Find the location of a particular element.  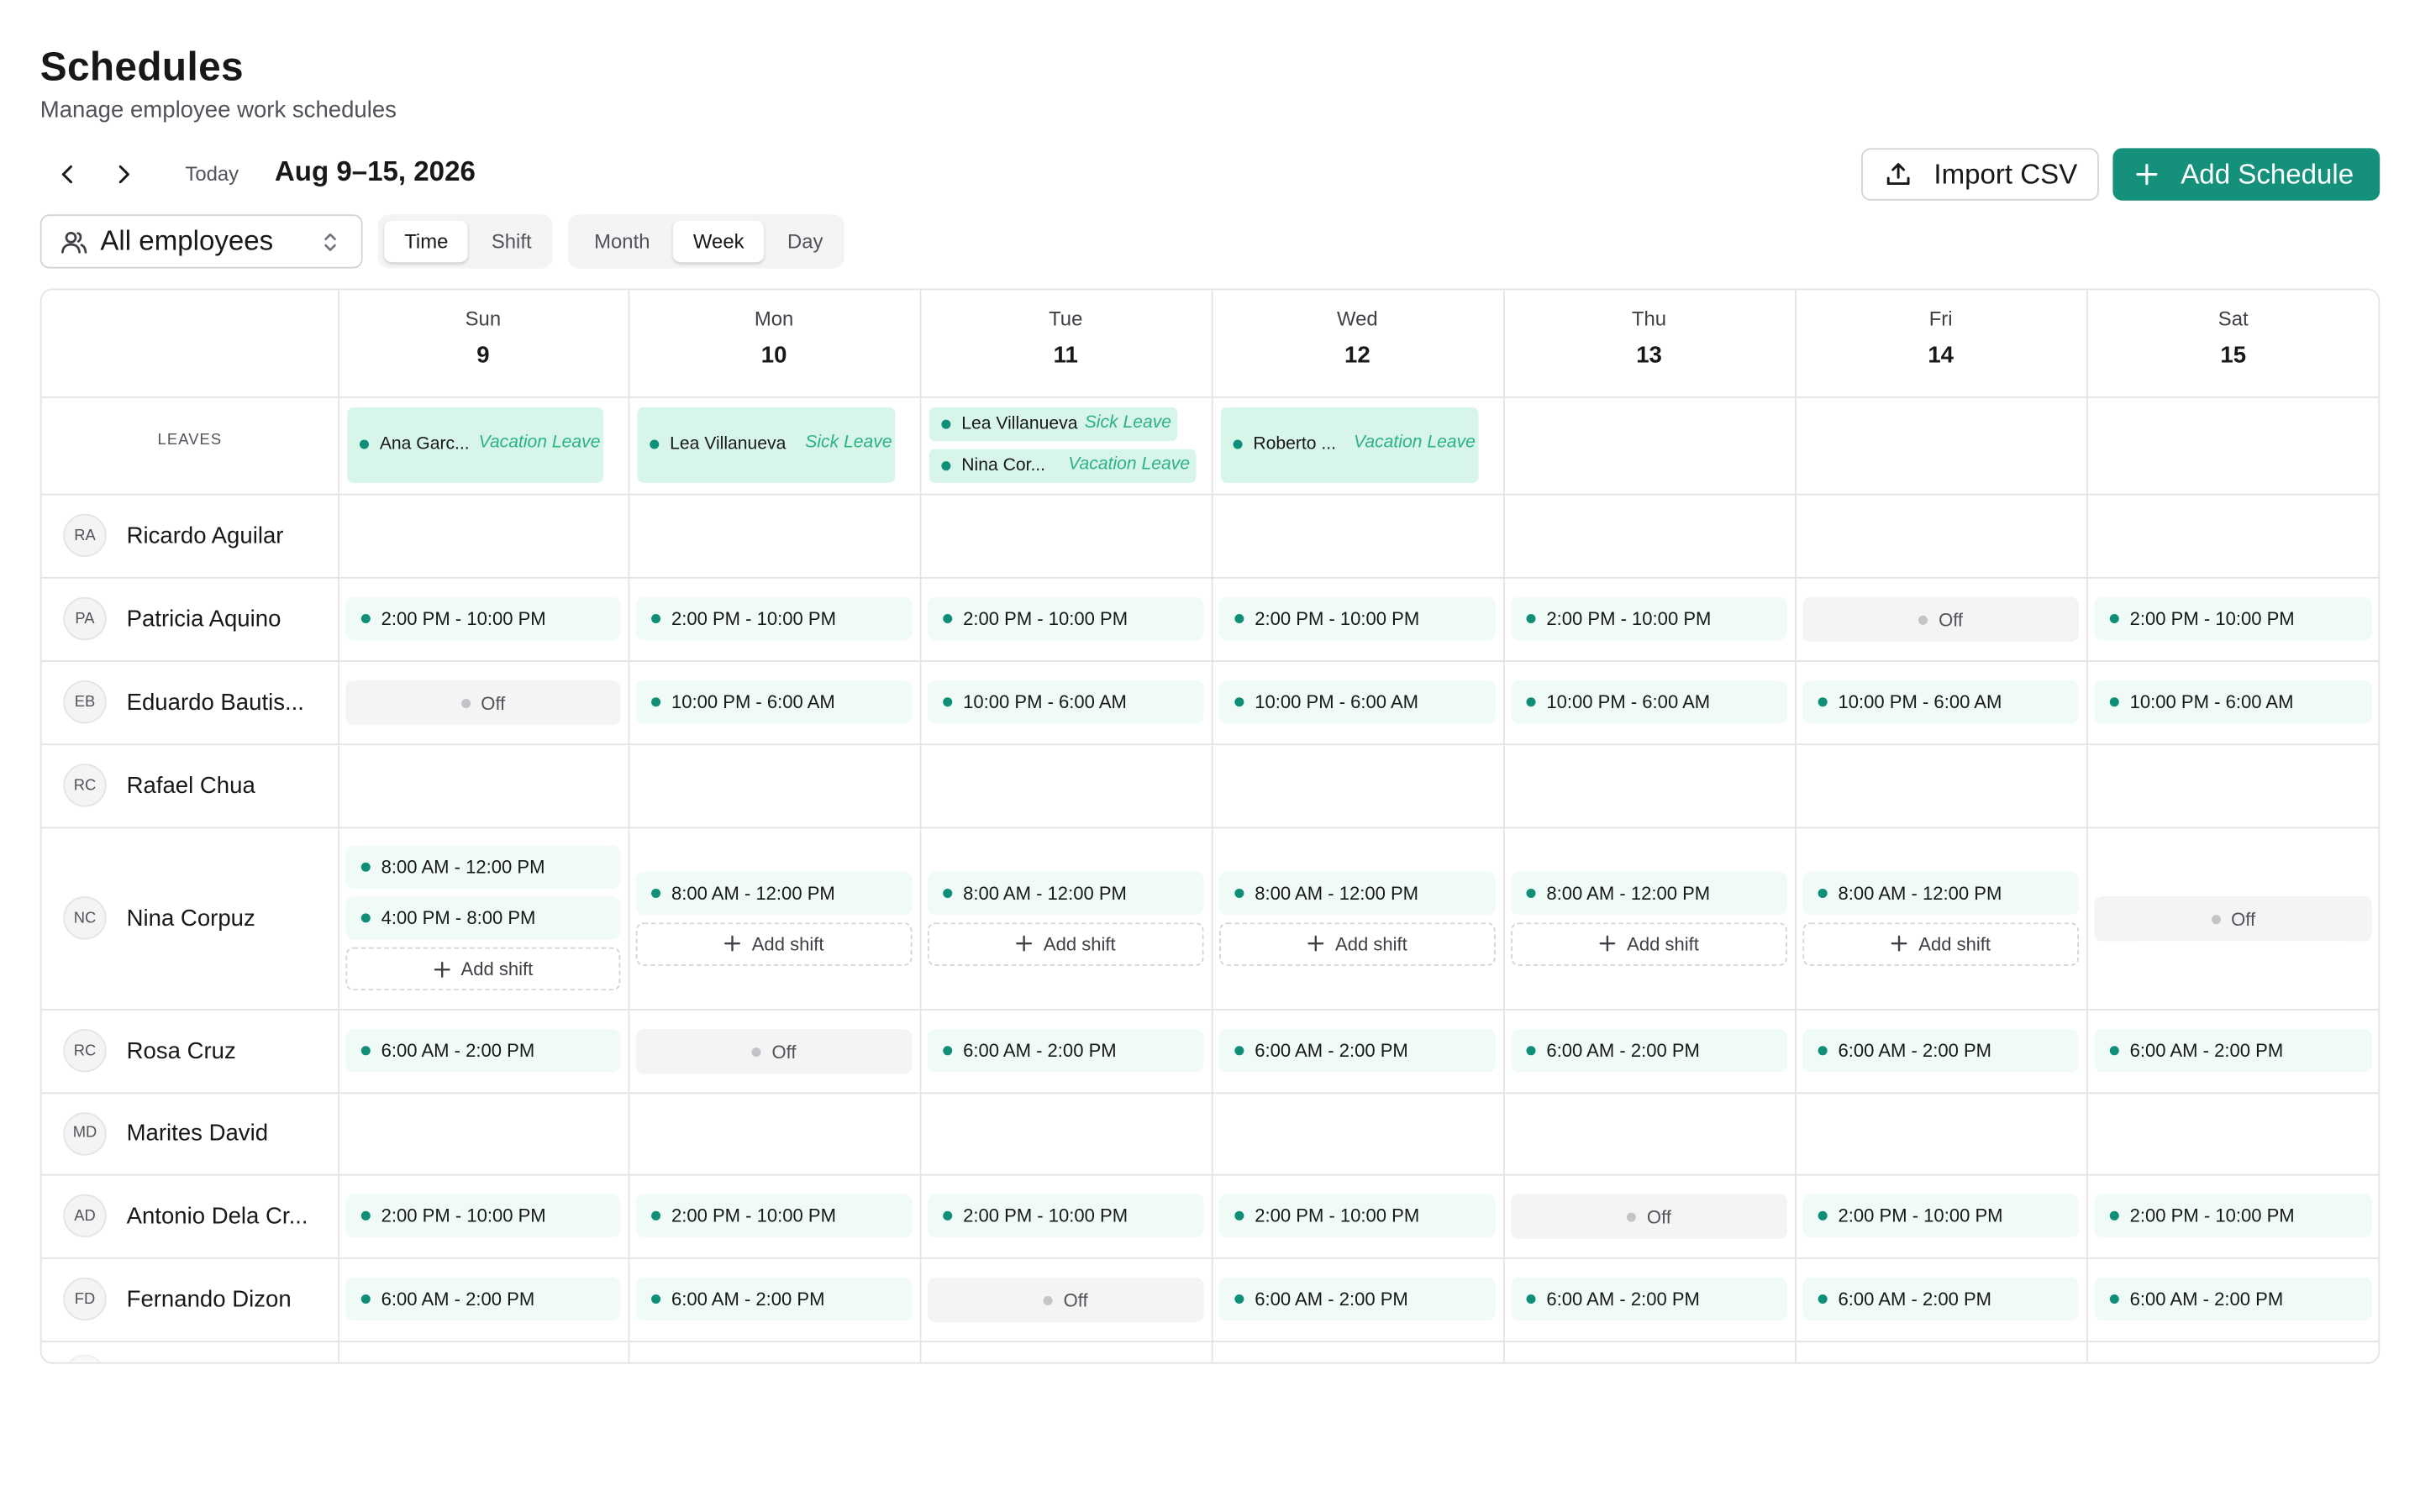

employee-row-header: NC Nina Corpuz is located at coordinates (159, 918).